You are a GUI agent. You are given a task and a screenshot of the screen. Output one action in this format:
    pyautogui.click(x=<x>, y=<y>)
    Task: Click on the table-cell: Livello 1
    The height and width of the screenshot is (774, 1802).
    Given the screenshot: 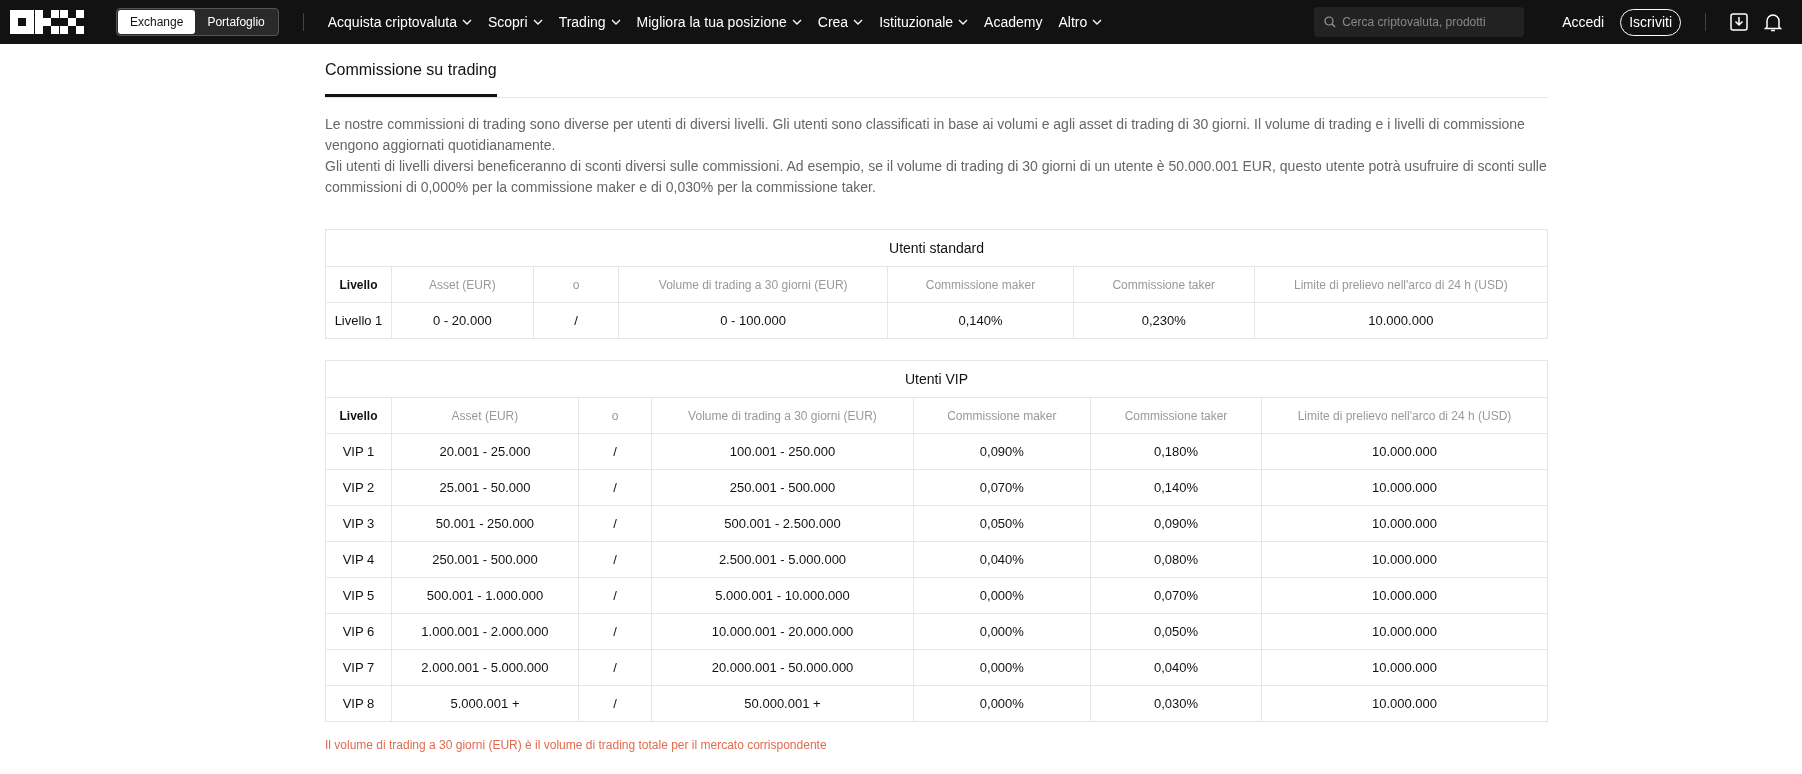 What is the action you would take?
    pyautogui.click(x=358, y=320)
    